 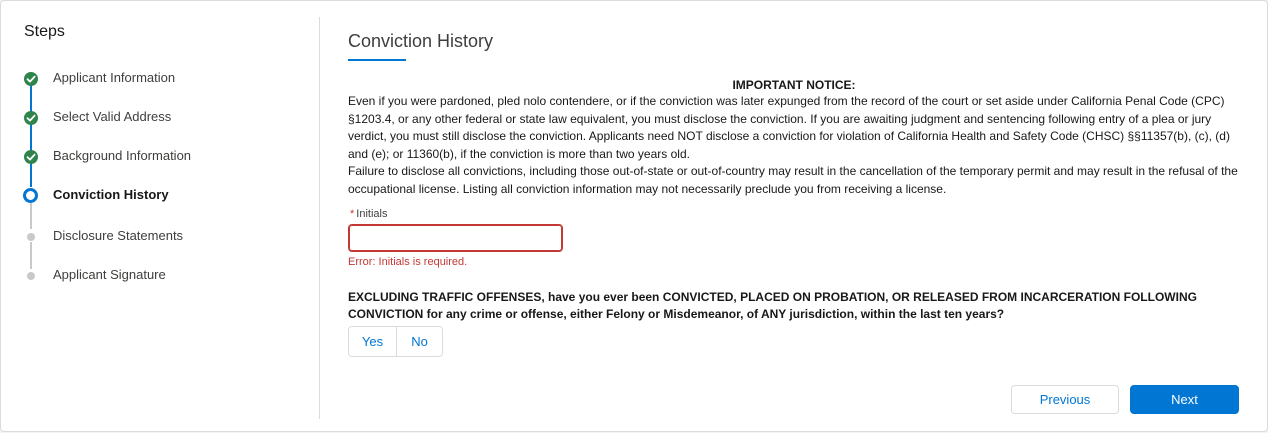 I want to click on step-disclosure-statements: Disclosure Statements, so click(x=166, y=236).